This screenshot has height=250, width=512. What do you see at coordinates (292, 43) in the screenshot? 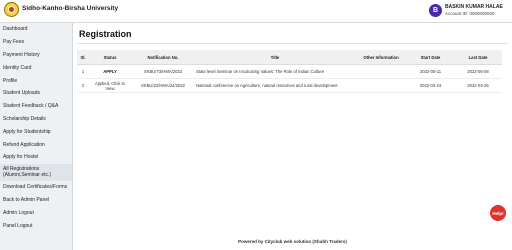
I see `title-divider` at bounding box center [292, 43].